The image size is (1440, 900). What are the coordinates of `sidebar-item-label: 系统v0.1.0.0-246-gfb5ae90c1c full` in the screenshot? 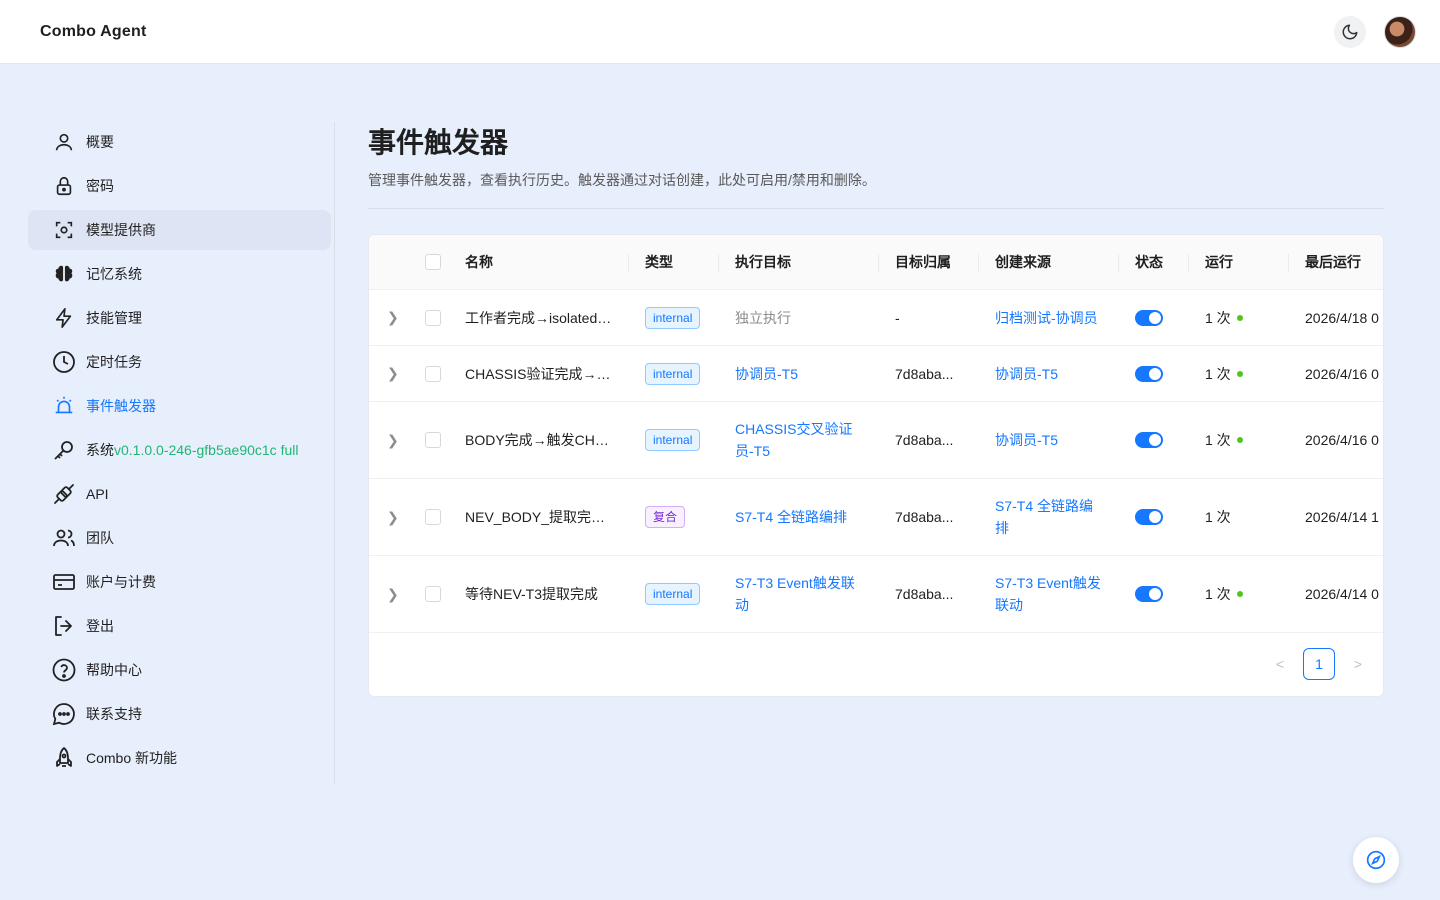 It's located at (192, 450).